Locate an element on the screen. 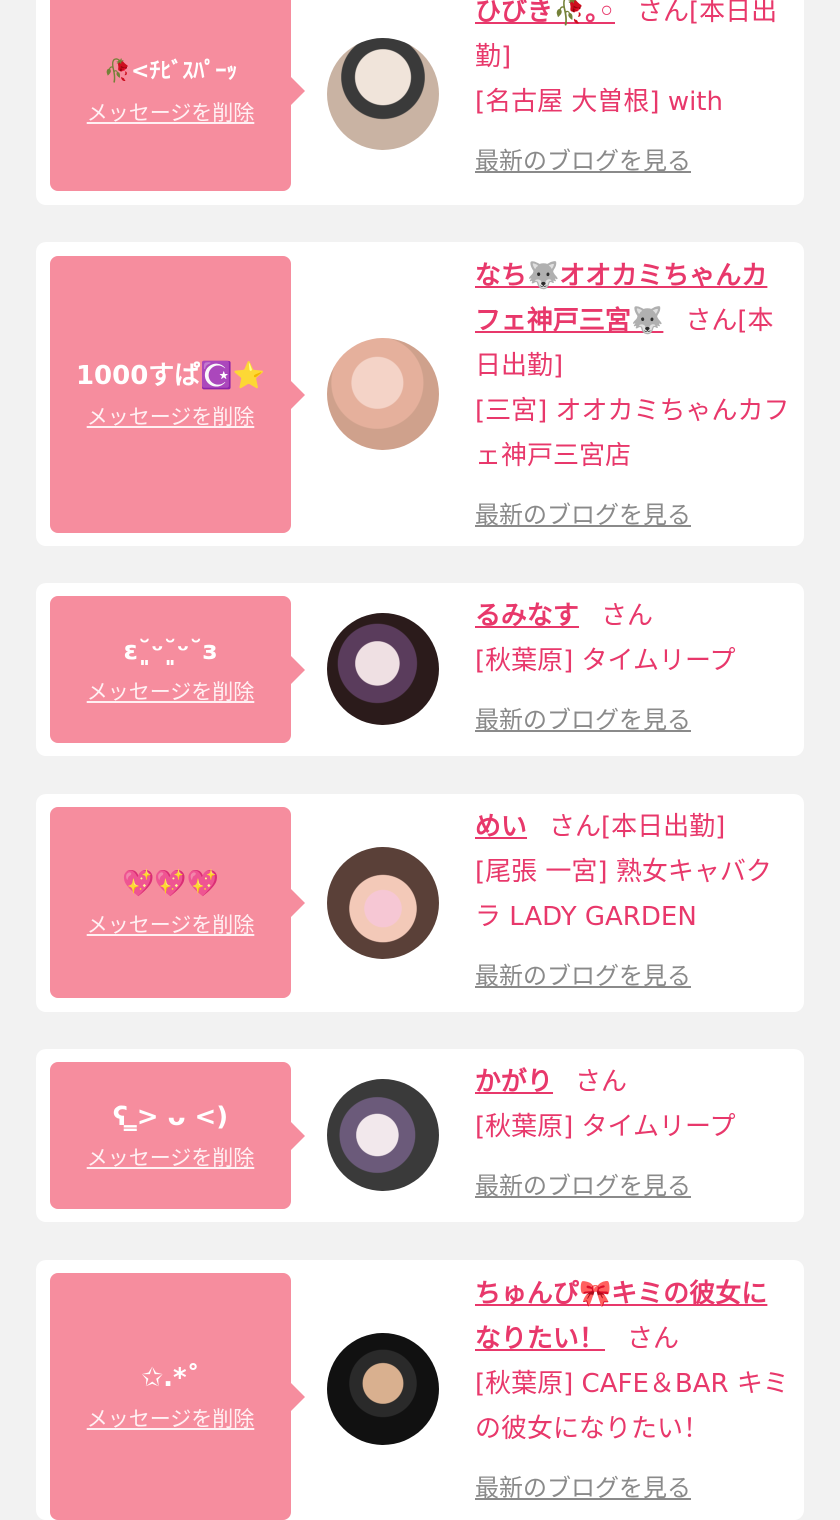  girl-name-link: かがり is located at coordinates (514, 1082).